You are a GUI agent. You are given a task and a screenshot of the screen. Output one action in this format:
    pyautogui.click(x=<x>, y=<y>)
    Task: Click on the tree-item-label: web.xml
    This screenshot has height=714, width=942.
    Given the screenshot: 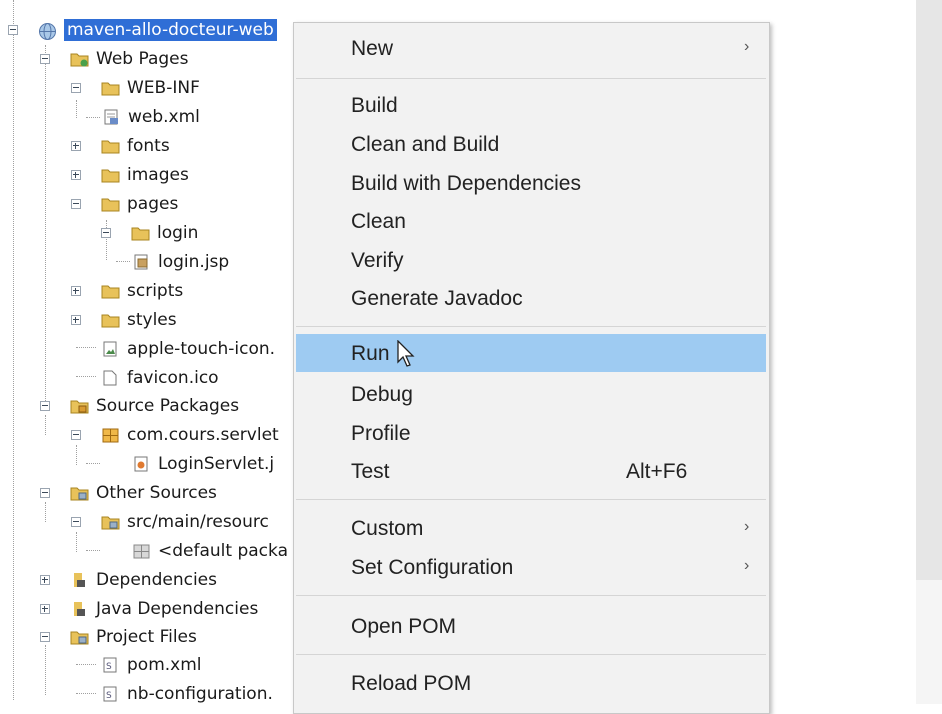 What is the action you would take?
    pyautogui.click(x=164, y=117)
    